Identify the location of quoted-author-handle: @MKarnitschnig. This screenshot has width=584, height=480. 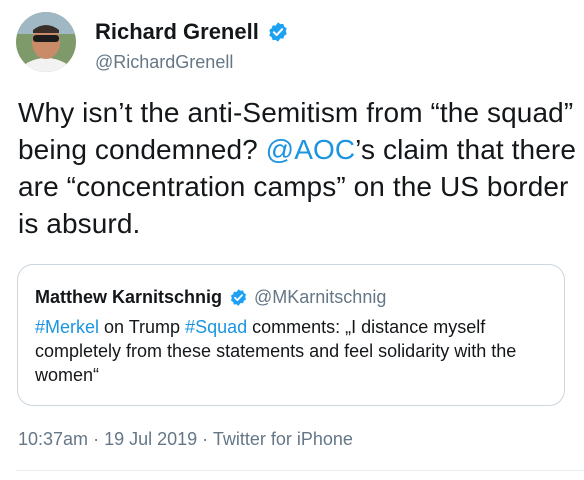
(320, 297).